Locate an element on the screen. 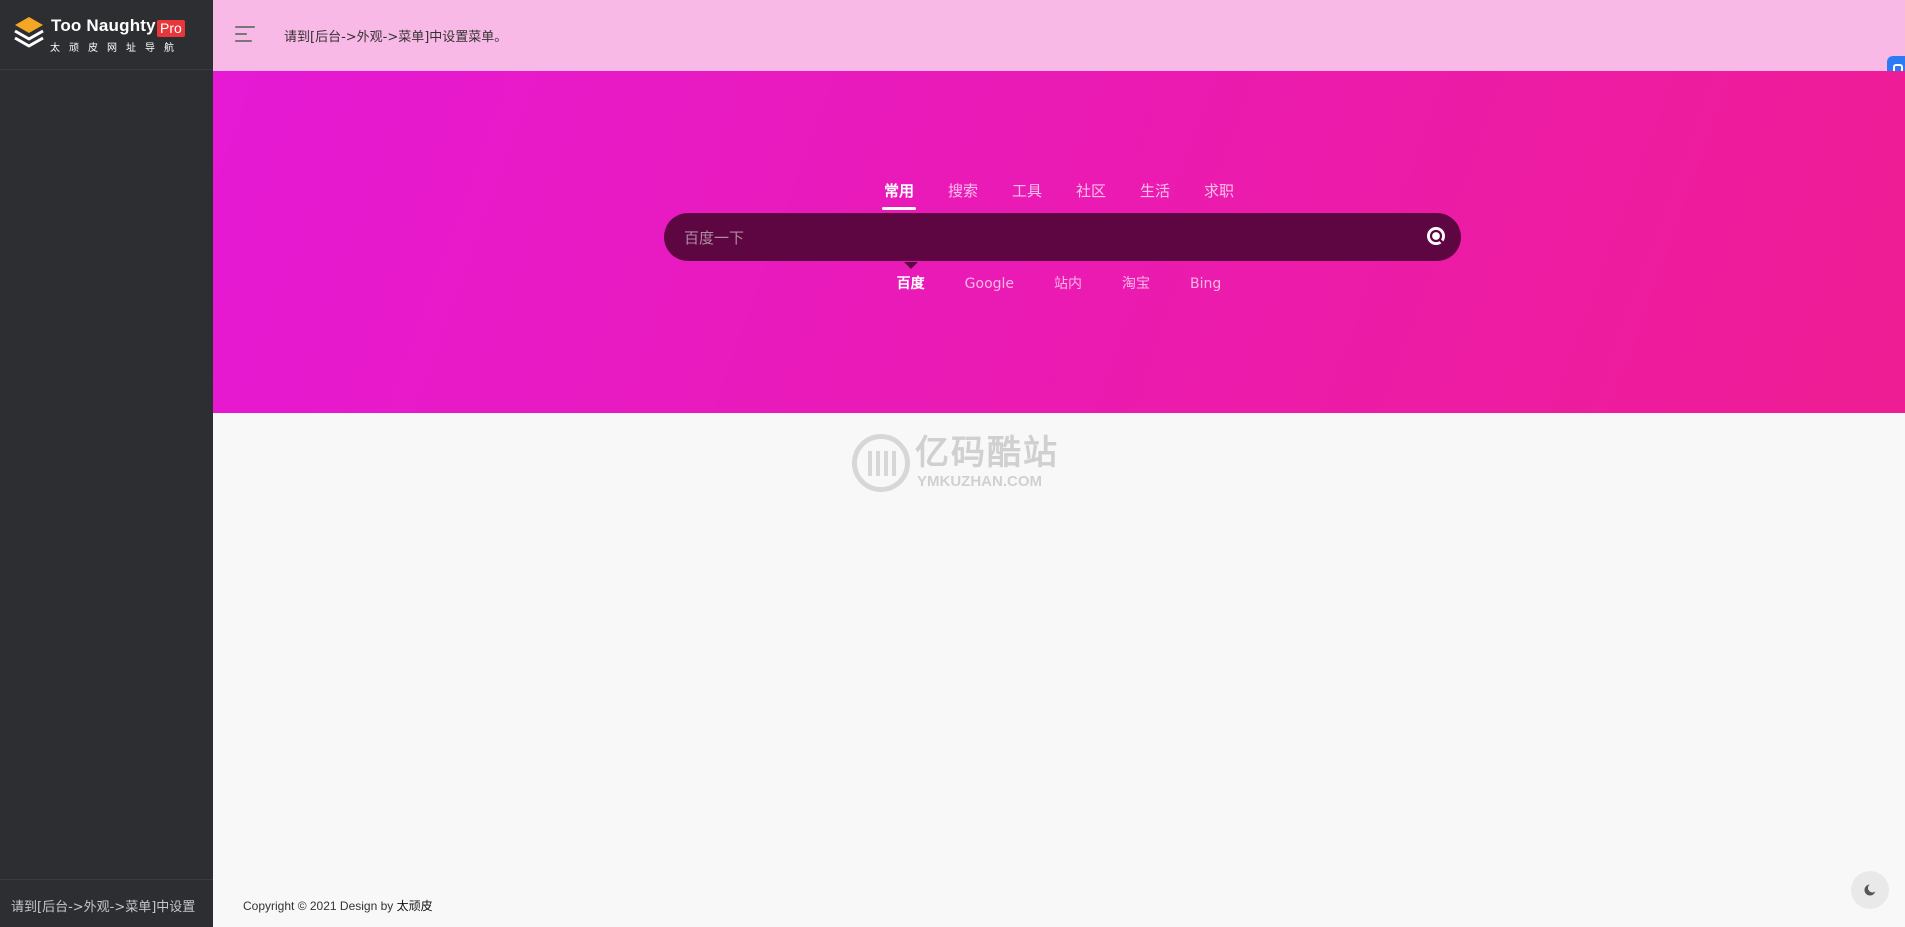 The height and width of the screenshot is (927, 1905). logo-title: Too Naughty is located at coordinates (103, 25).